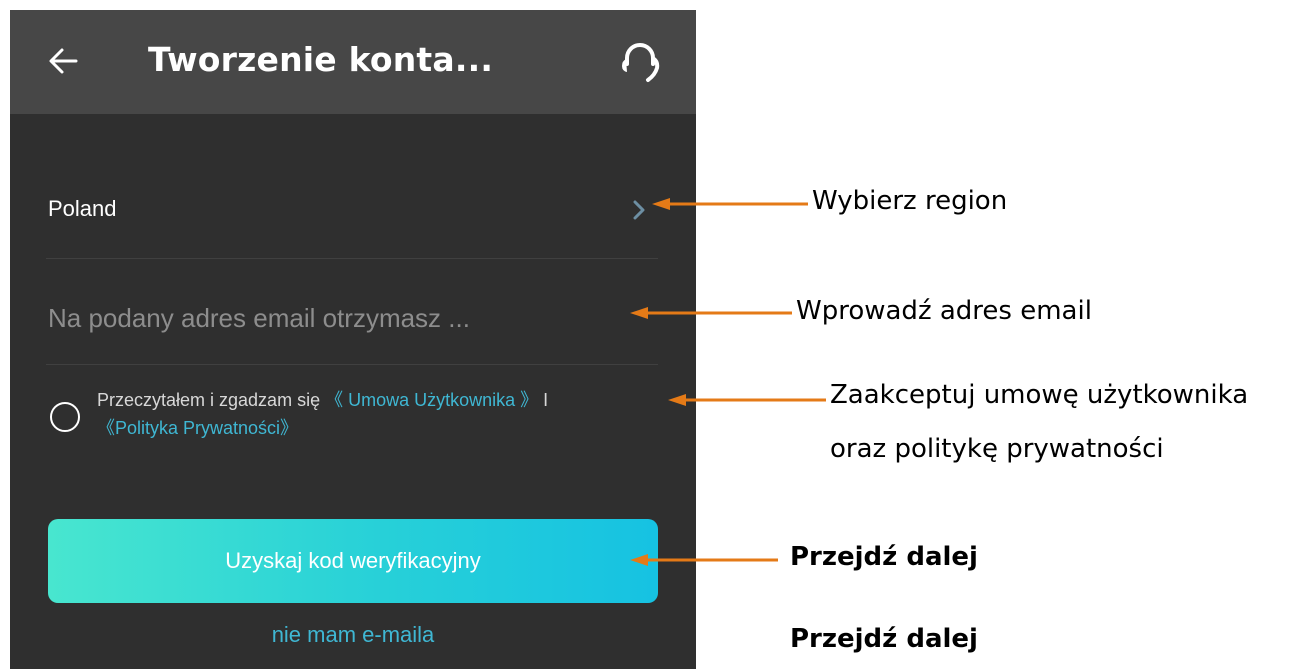 Image resolution: width=1307 pixels, height=669 pixels. Describe the element at coordinates (1039, 395) in the screenshot. I see `annotation-agreement-line1: Zaakceptuj umowę użytkownika` at that location.